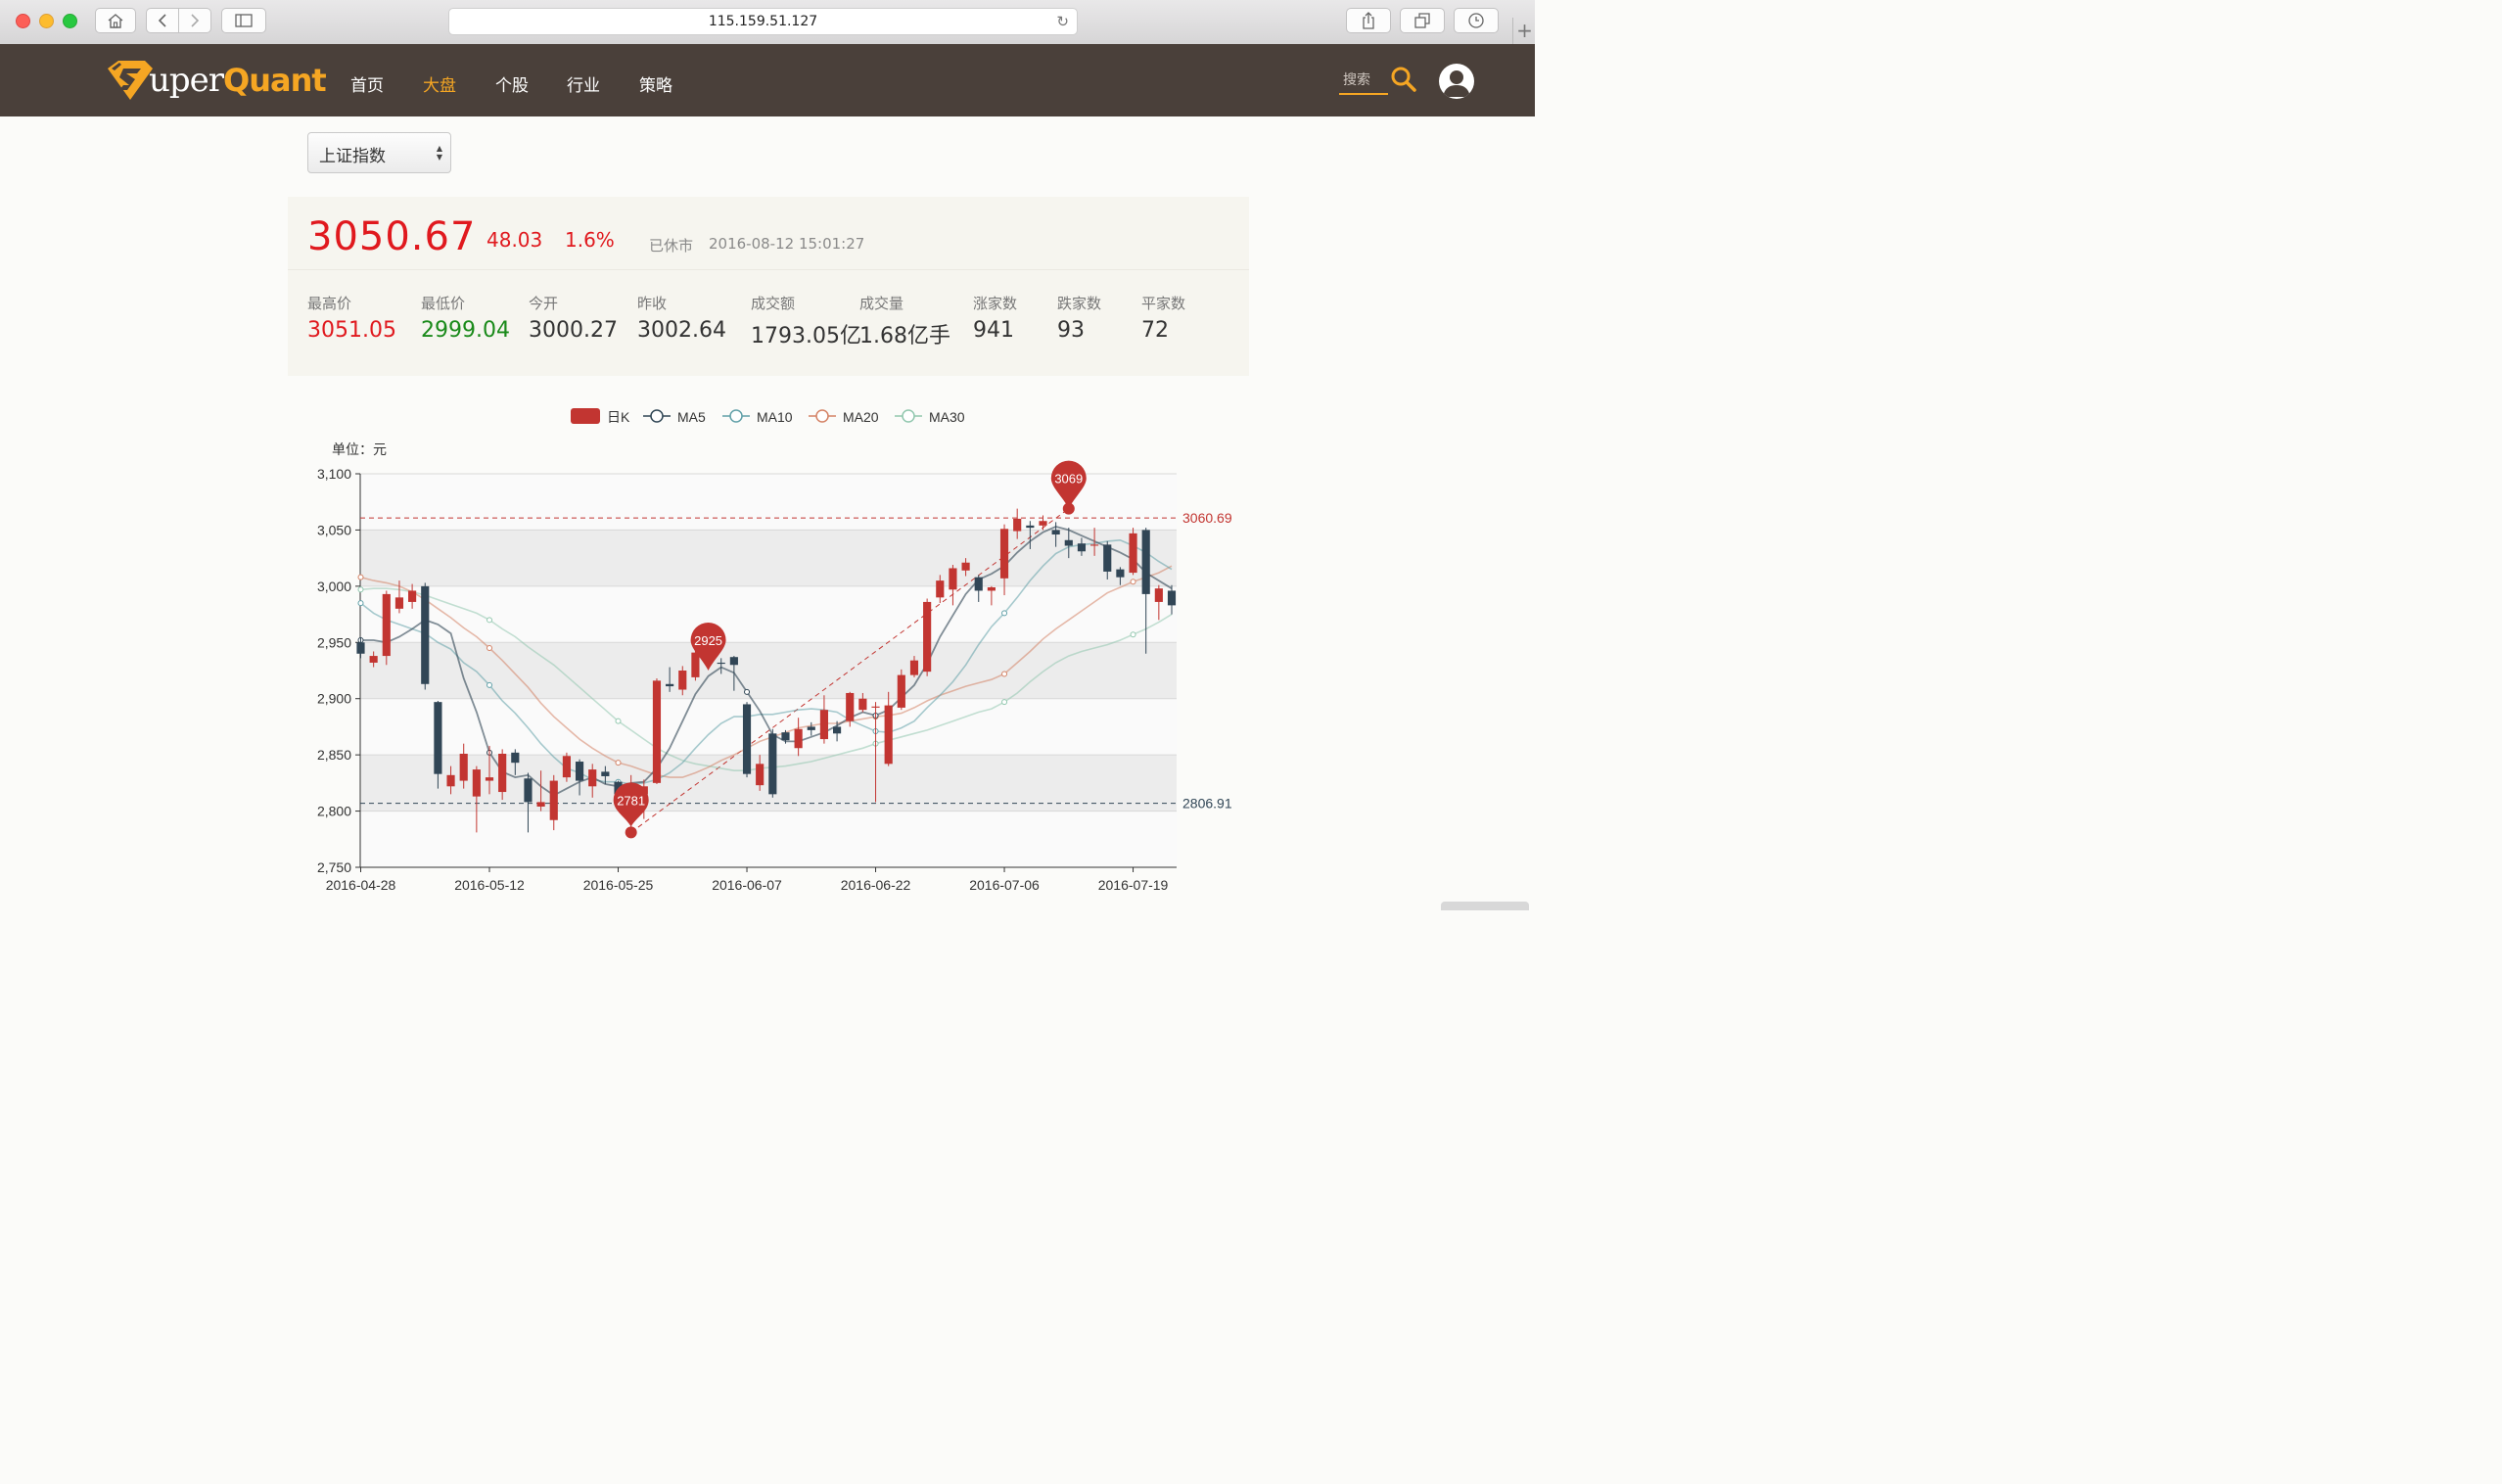  I want to click on tabs-icon, so click(1422, 20).